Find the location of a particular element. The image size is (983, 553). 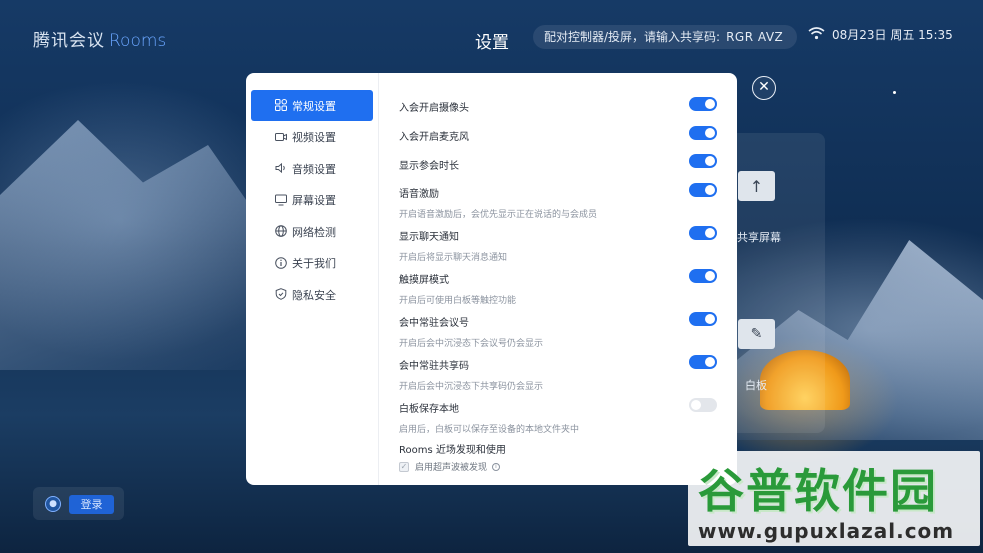

sidebar-item-label: 关于我们 is located at coordinates (314, 263).